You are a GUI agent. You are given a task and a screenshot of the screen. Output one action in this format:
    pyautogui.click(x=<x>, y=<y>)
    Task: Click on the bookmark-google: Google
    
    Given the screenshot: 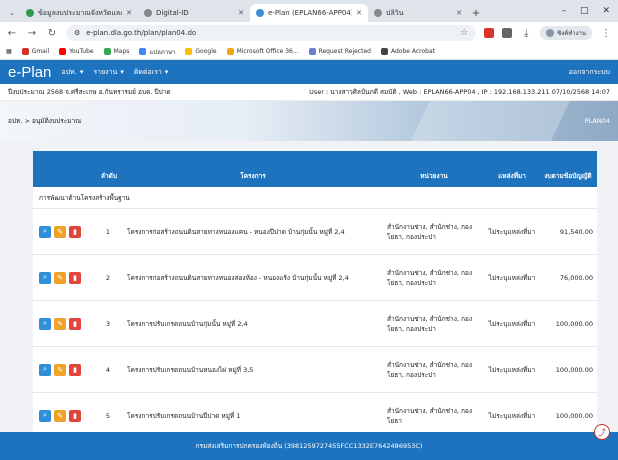 What is the action you would take?
    pyautogui.click(x=201, y=51)
    